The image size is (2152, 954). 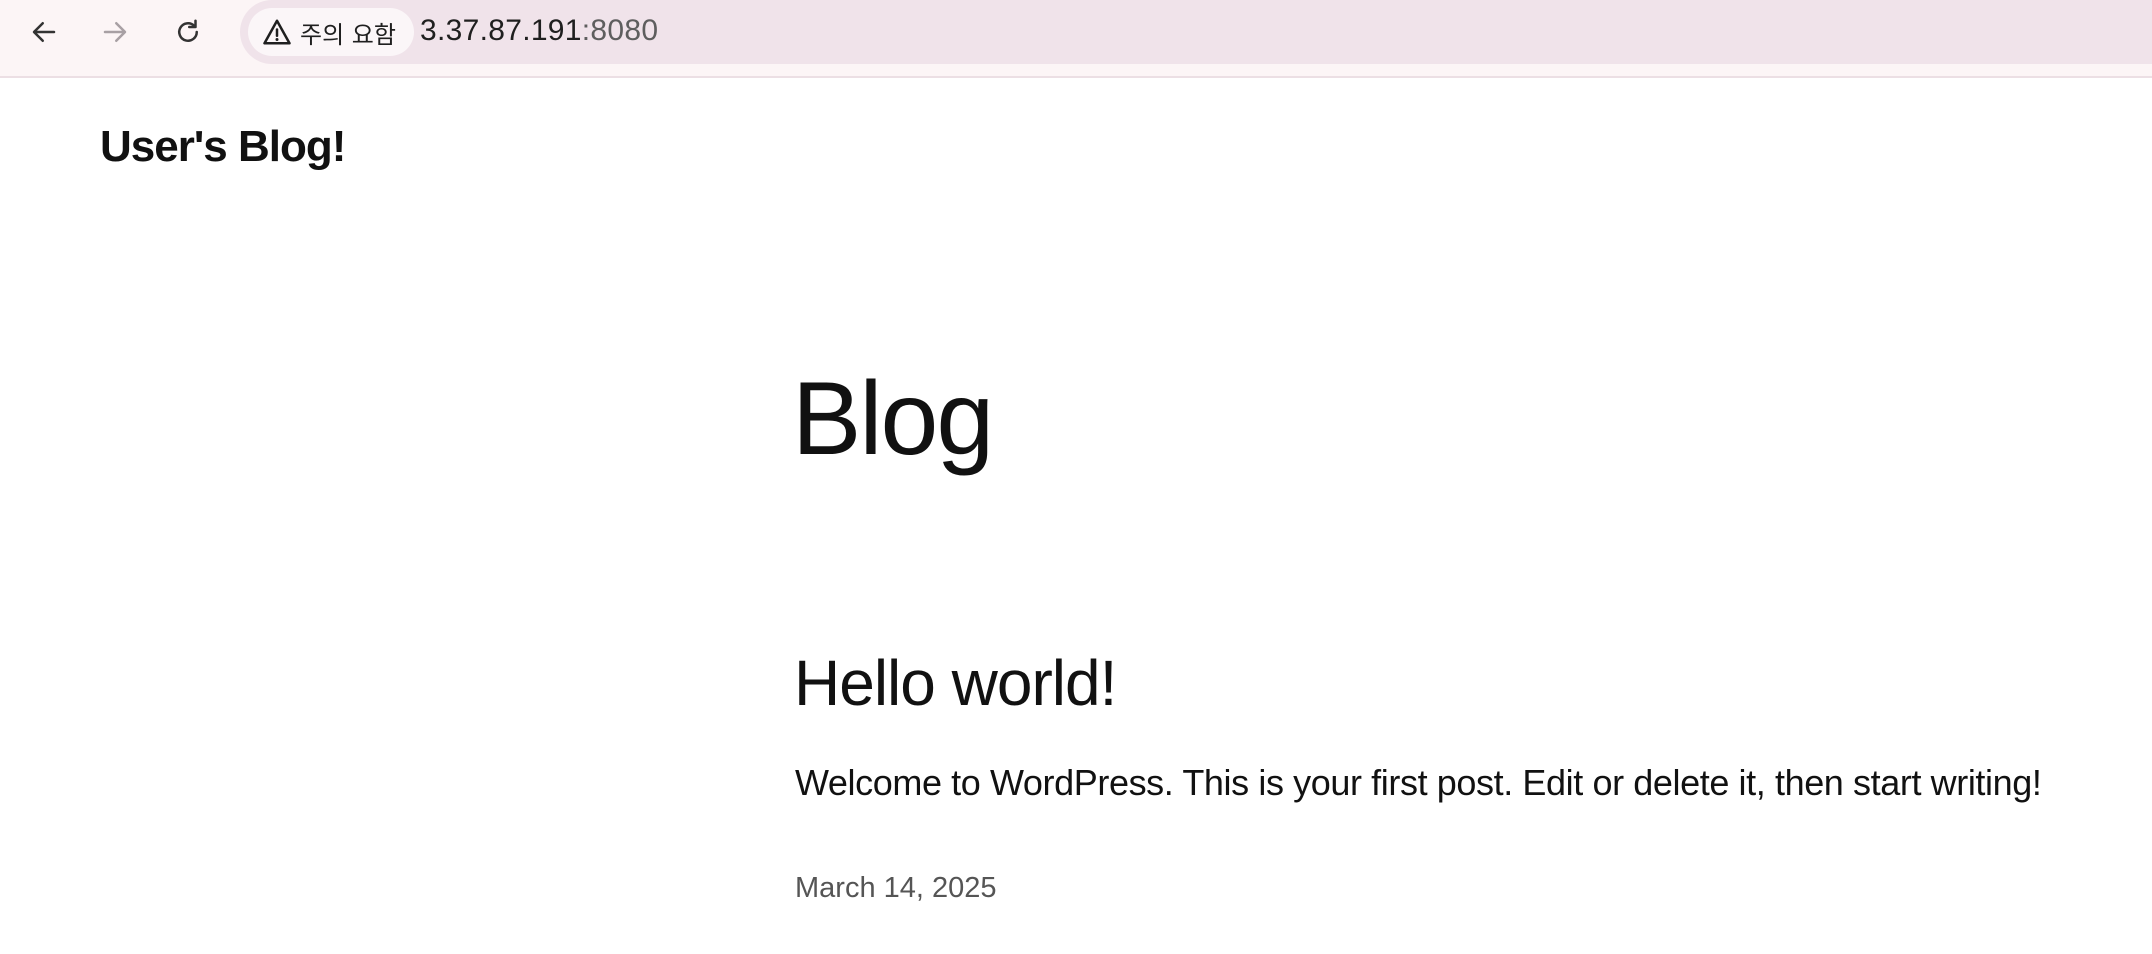 I want to click on forward-button, so click(x=115, y=32).